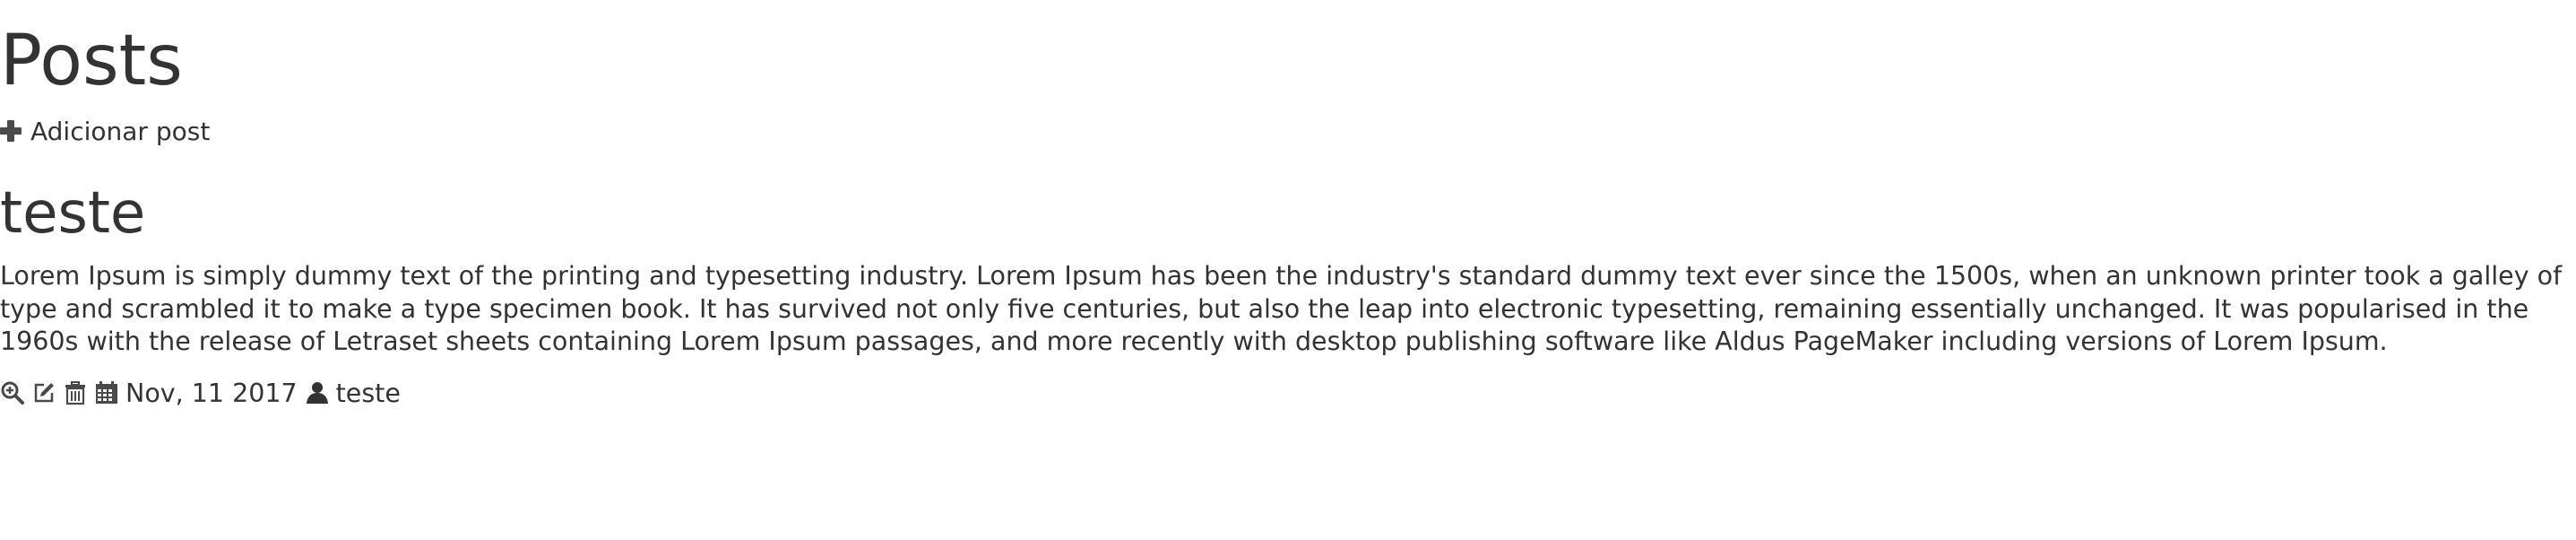 The height and width of the screenshot is (540, 2576). What do you see at coordinates (73, 213) in the screenshot?
I see `post-title: teste` at bounding box center [73, 213].